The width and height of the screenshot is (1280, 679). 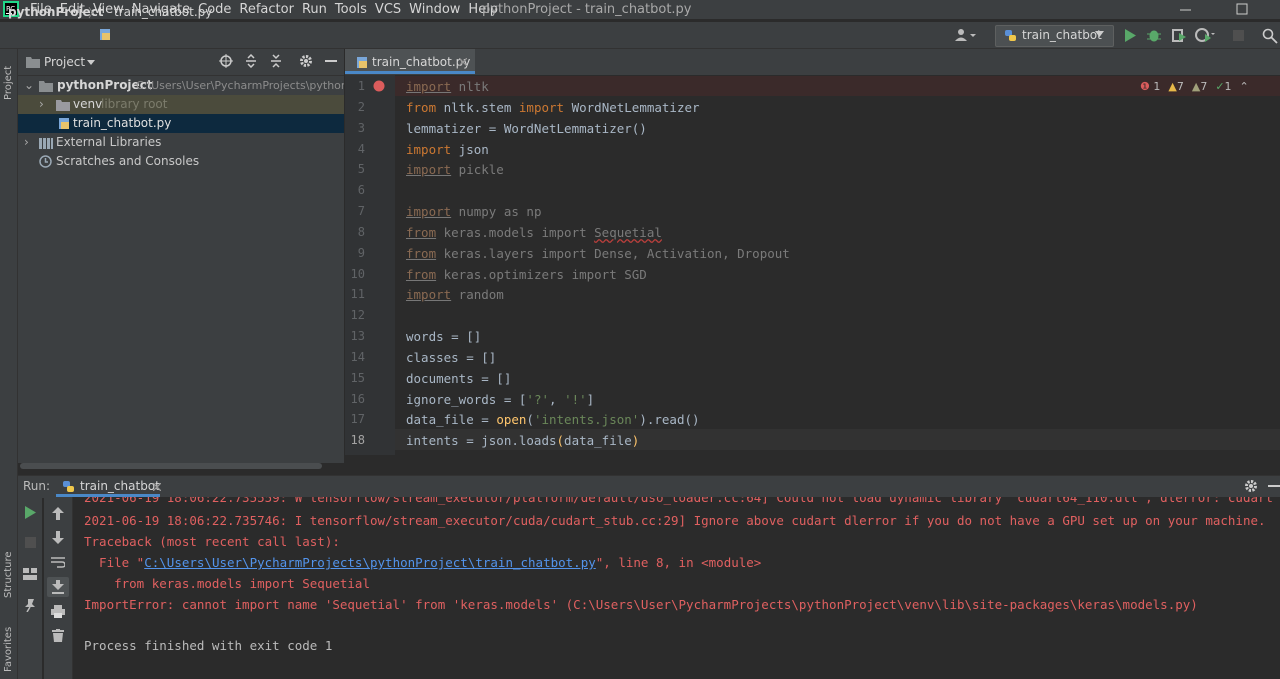 What do you see at coordinates (586, 419) in the screenshot?
I see `code-token: 'intents.json'` at bounding box center [586, 419].